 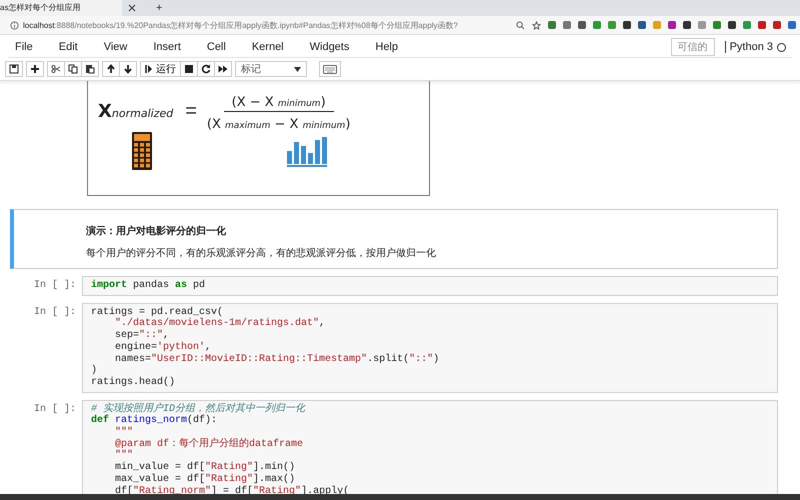 I want to click on arrow-up-icon, so click(x=111, y=69).